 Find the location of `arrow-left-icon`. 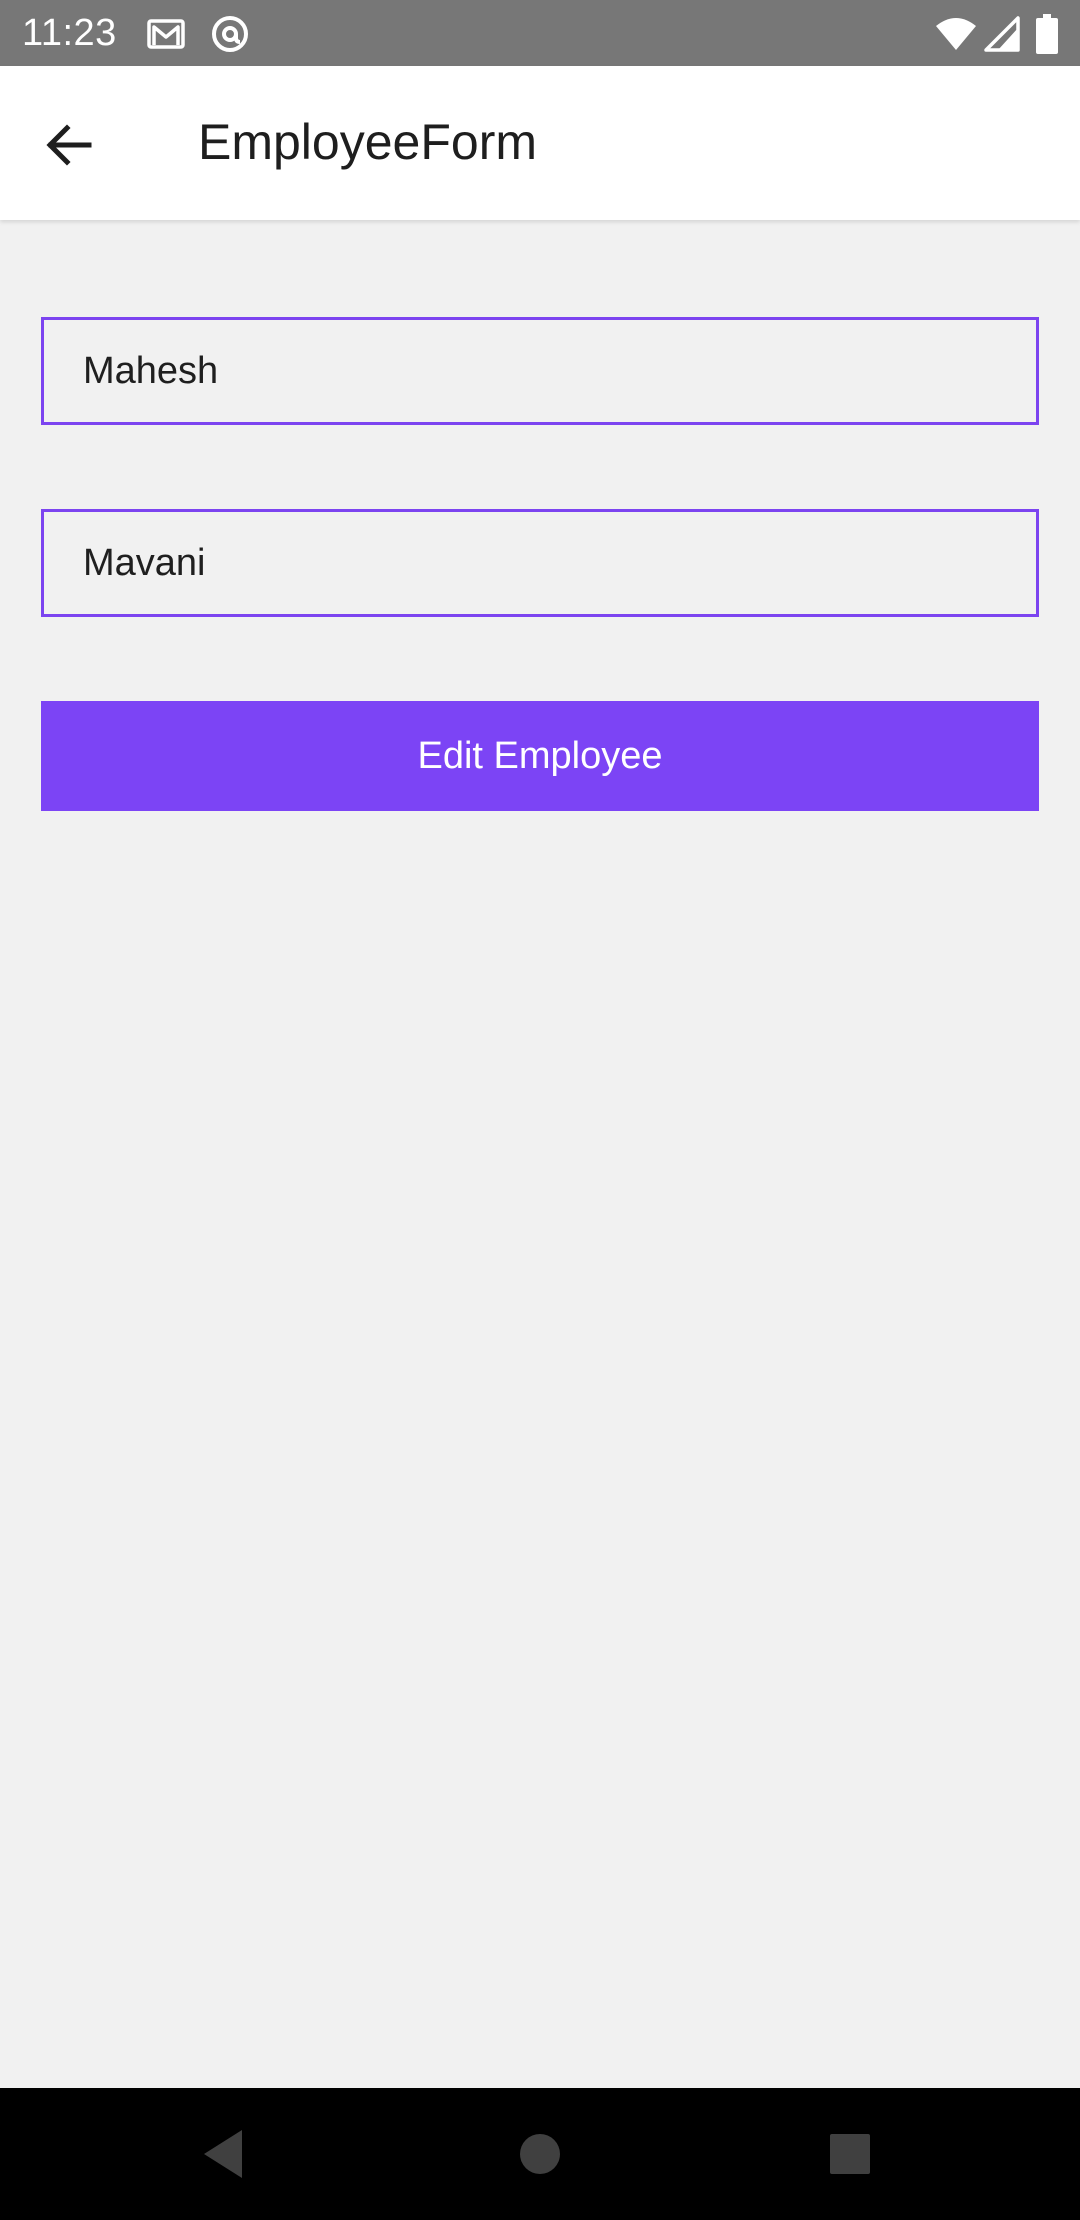

arrow-left-icon is located at coordinates (69, 145).